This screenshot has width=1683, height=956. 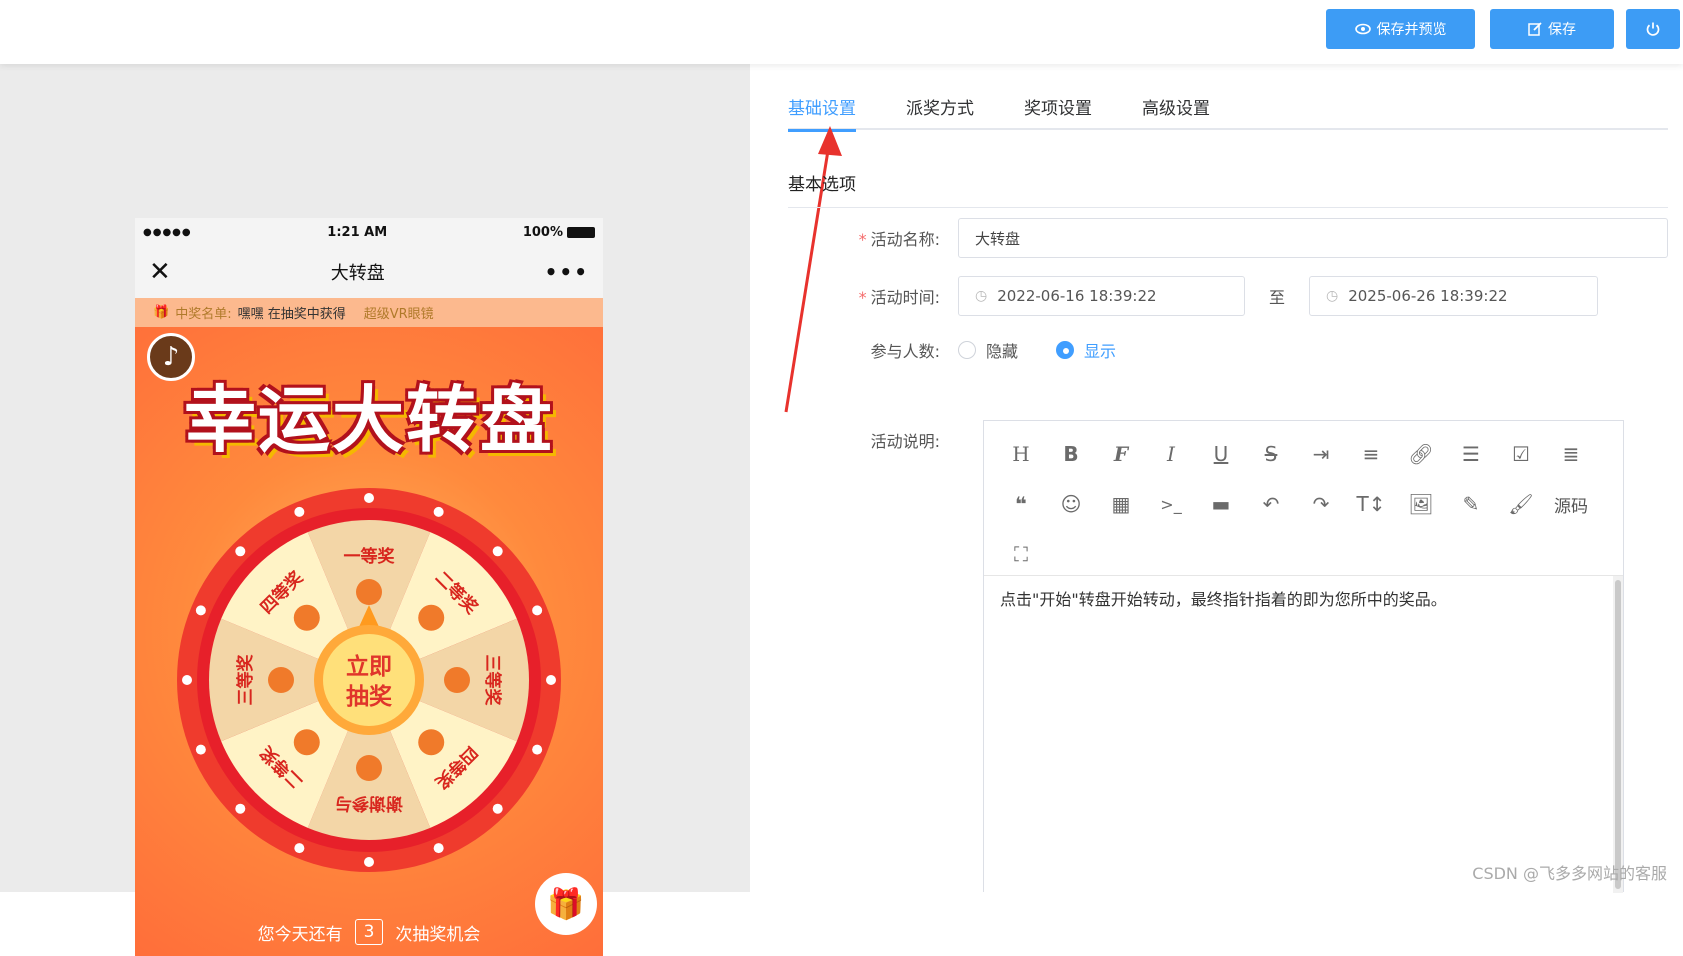 What do you see at coordinates (1228, 189) in the screenshot?
I see `section-title: 基本选项` at bounding box center [1228, 189].